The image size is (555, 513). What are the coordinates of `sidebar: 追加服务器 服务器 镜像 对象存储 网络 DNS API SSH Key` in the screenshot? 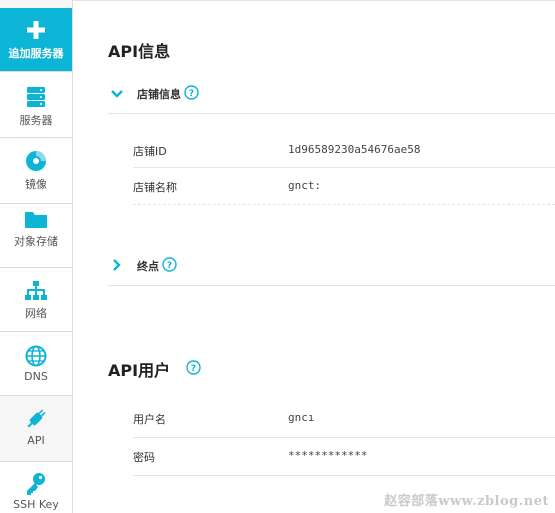 It's located at (36, 256).